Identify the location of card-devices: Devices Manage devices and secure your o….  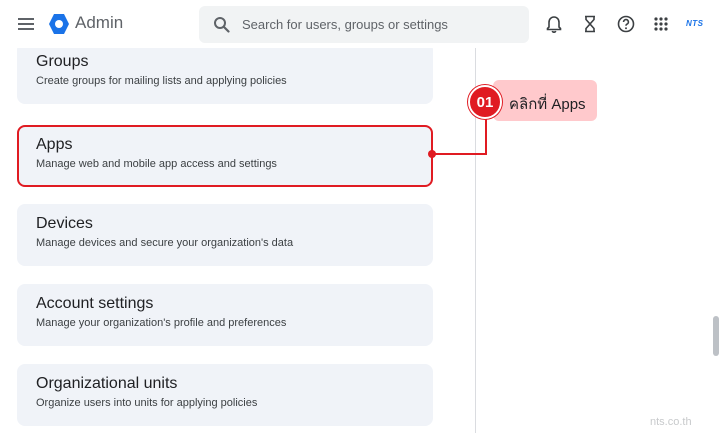
(225, 235).